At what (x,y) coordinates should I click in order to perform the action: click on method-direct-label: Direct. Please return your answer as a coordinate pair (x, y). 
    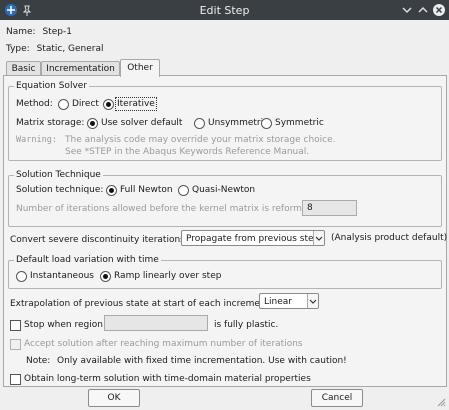
    Looking at the image, I should click on (85, 104).